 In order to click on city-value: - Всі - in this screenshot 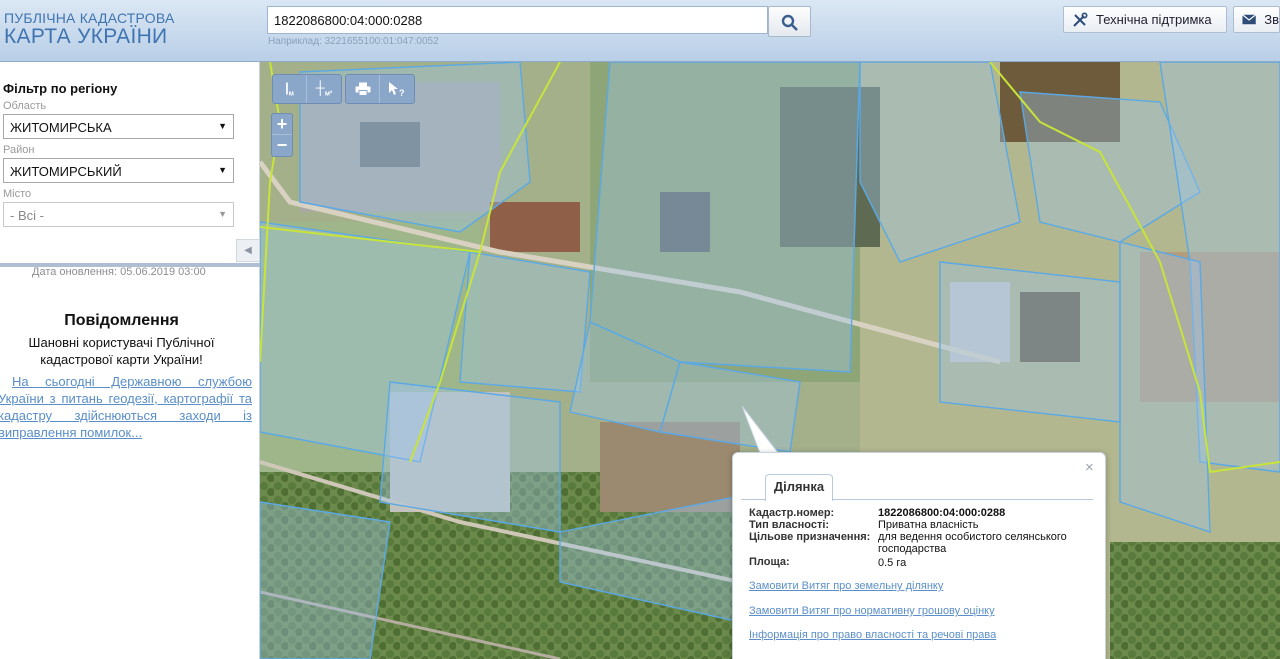, I will do `click(27, 215)`.